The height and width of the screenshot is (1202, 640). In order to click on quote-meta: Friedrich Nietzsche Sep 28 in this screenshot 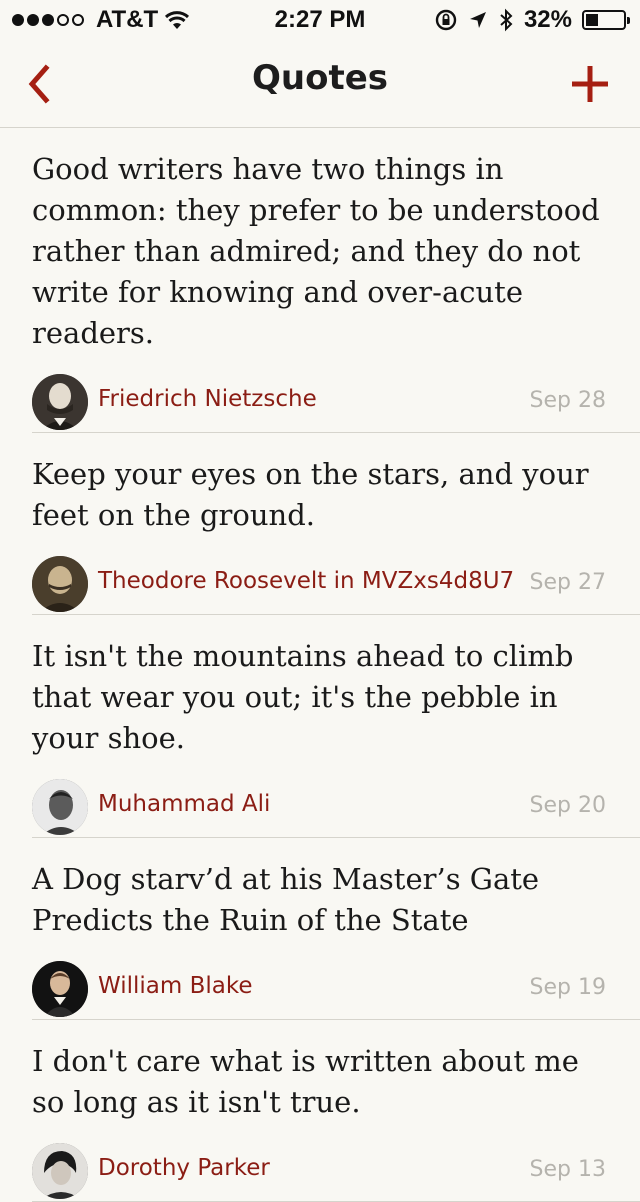, I will do `click(336, 403)`.